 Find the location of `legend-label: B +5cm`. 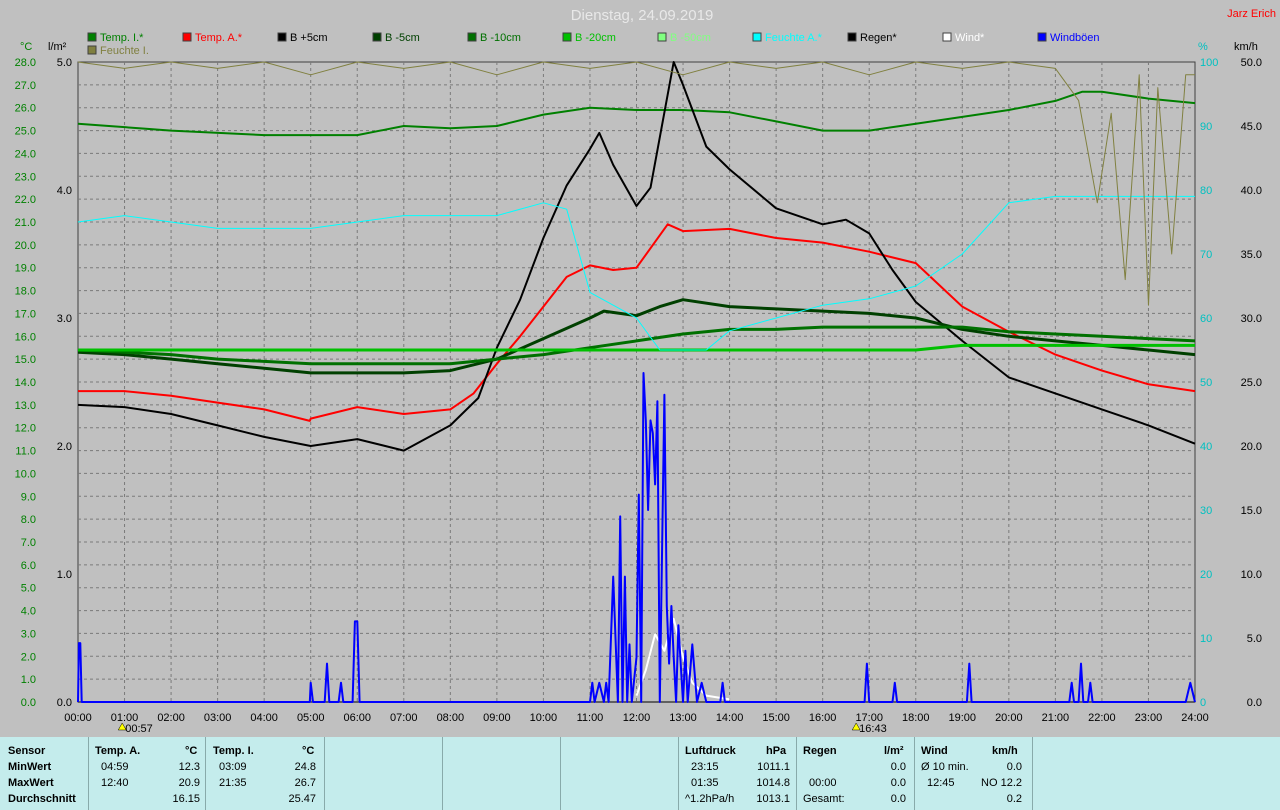

legend-label: B +5cm is located at coordinates (309, 38).